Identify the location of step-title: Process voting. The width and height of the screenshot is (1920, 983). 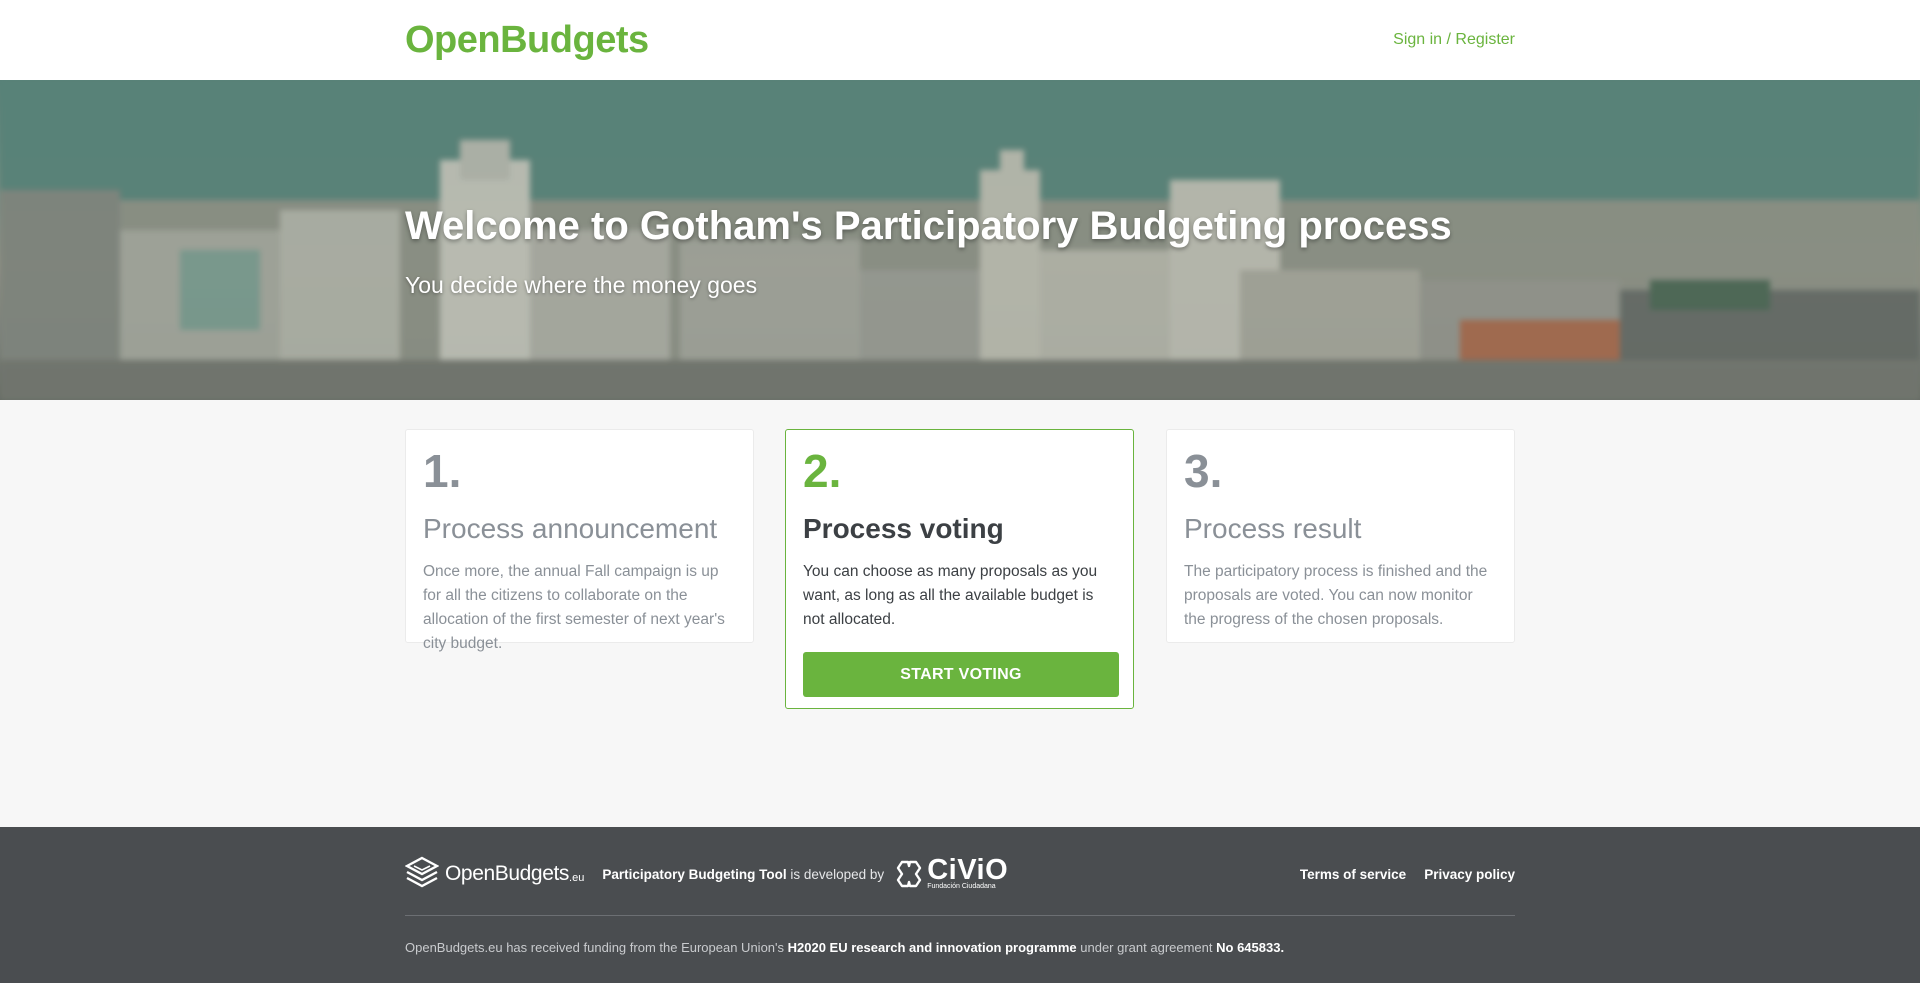
(903, 528).